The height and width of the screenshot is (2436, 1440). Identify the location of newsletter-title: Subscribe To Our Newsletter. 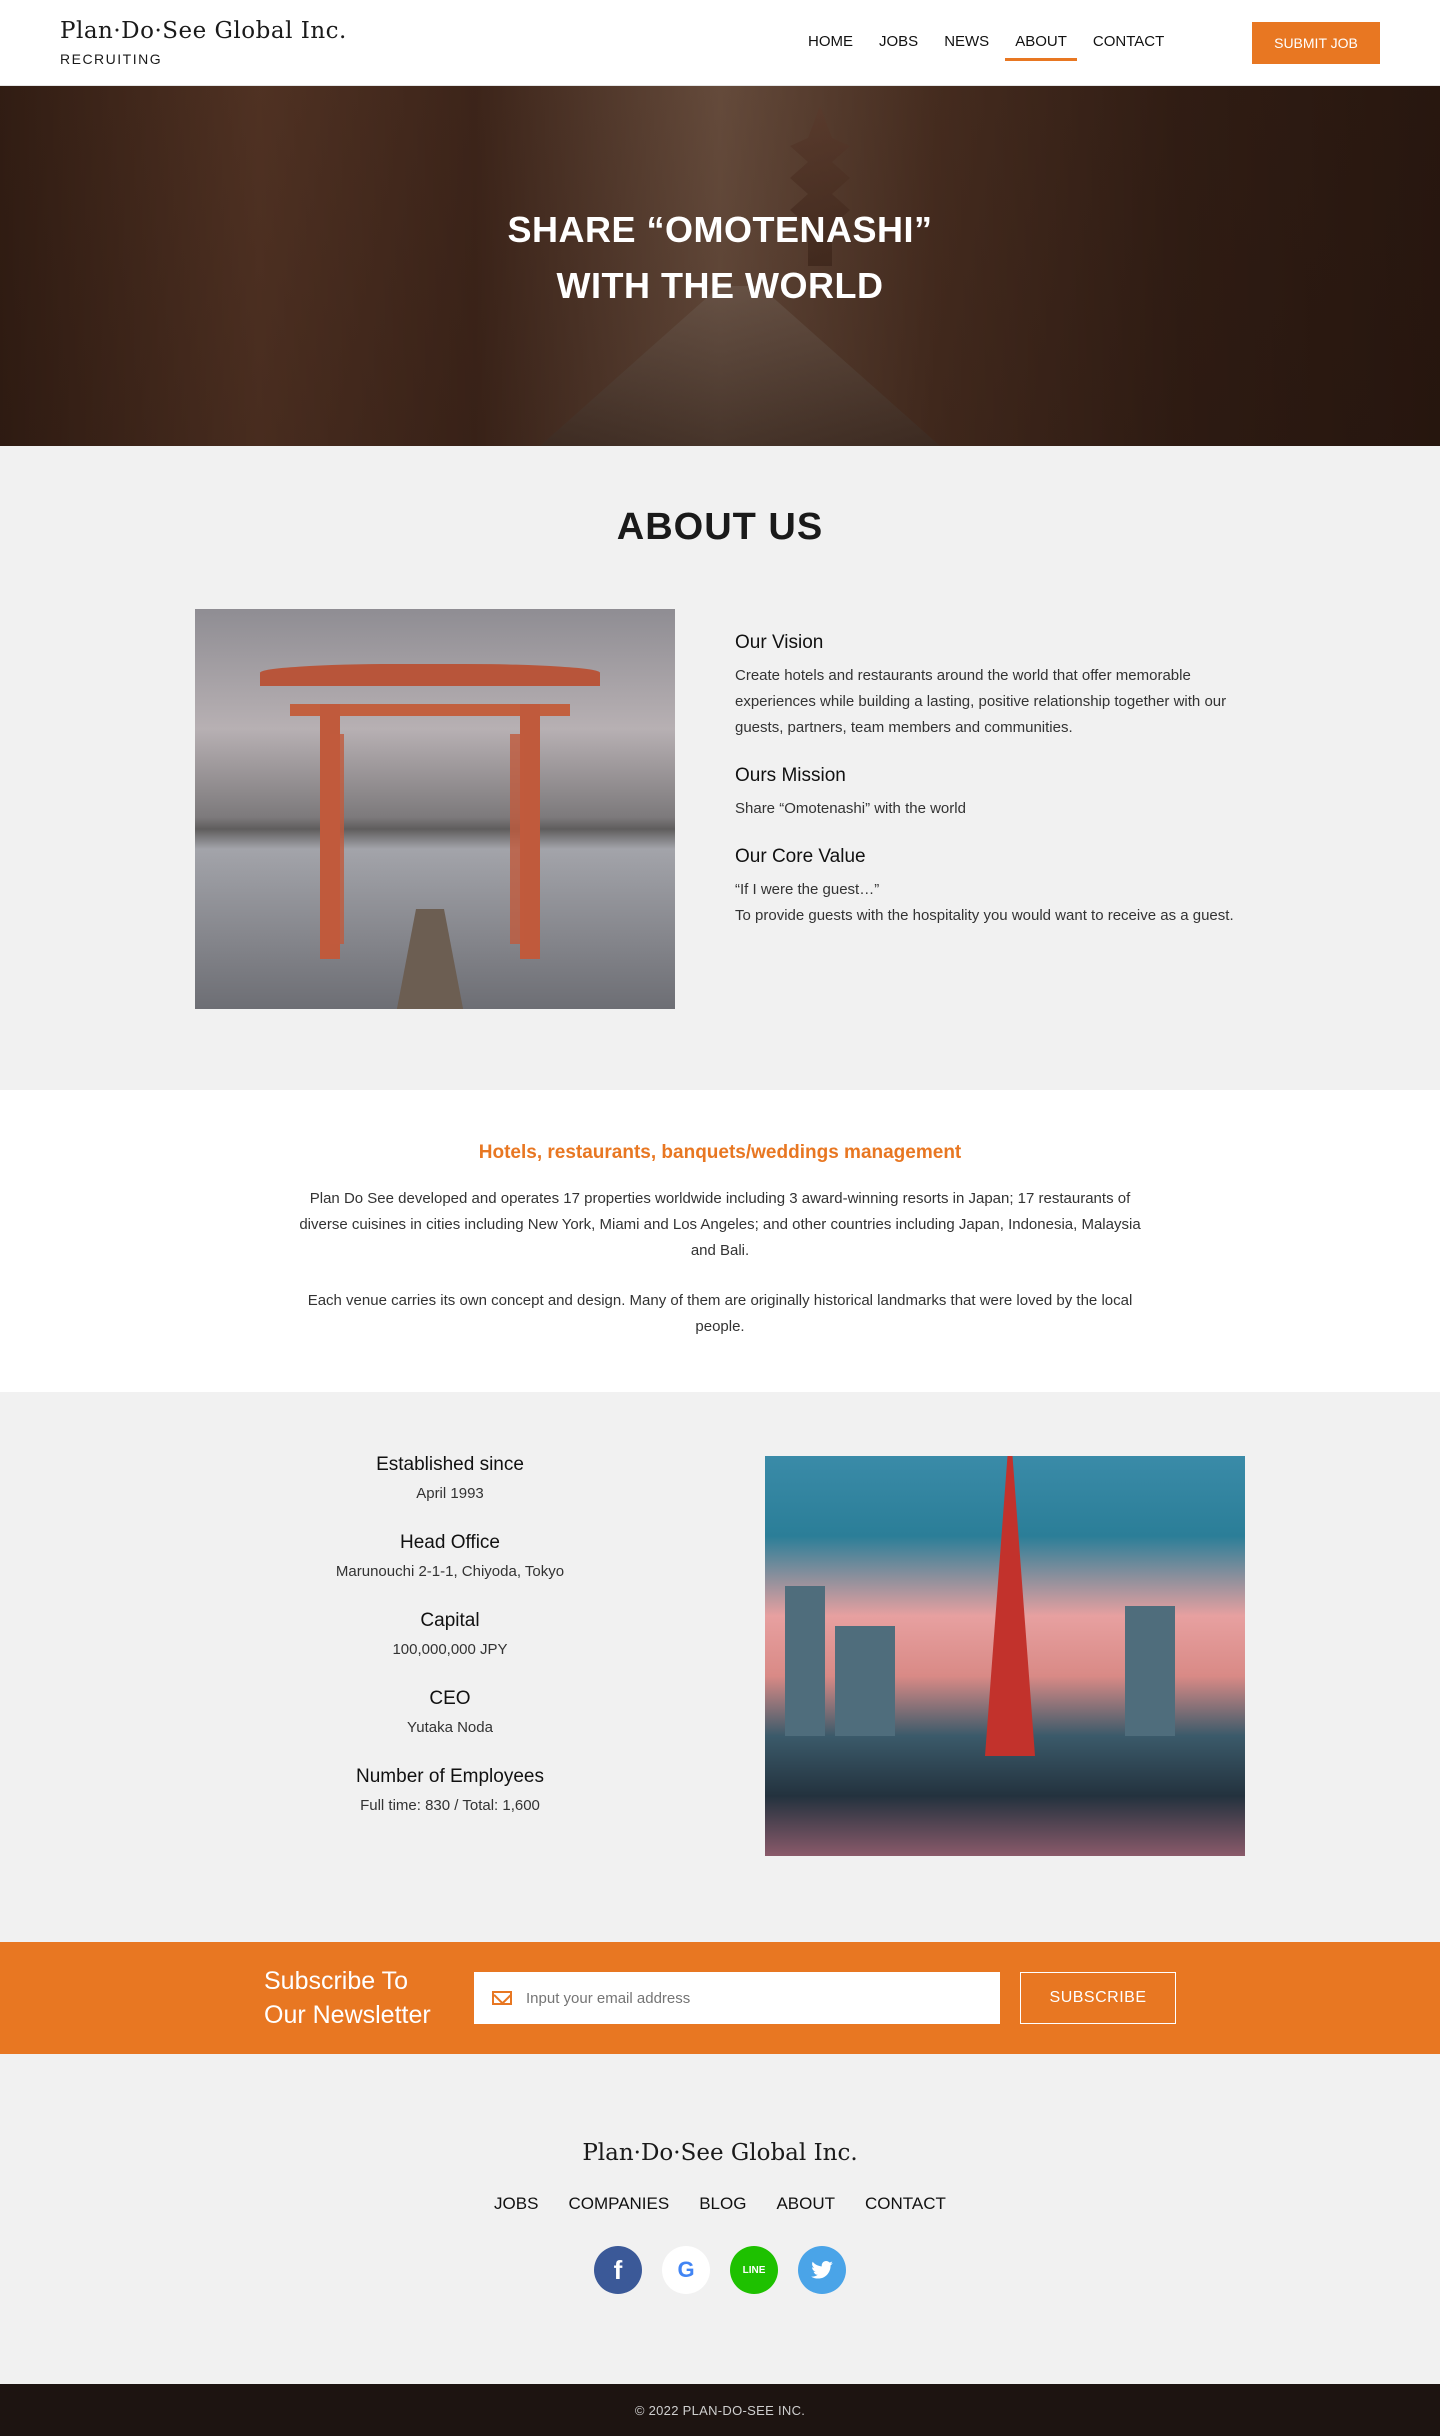
(347, 1998).